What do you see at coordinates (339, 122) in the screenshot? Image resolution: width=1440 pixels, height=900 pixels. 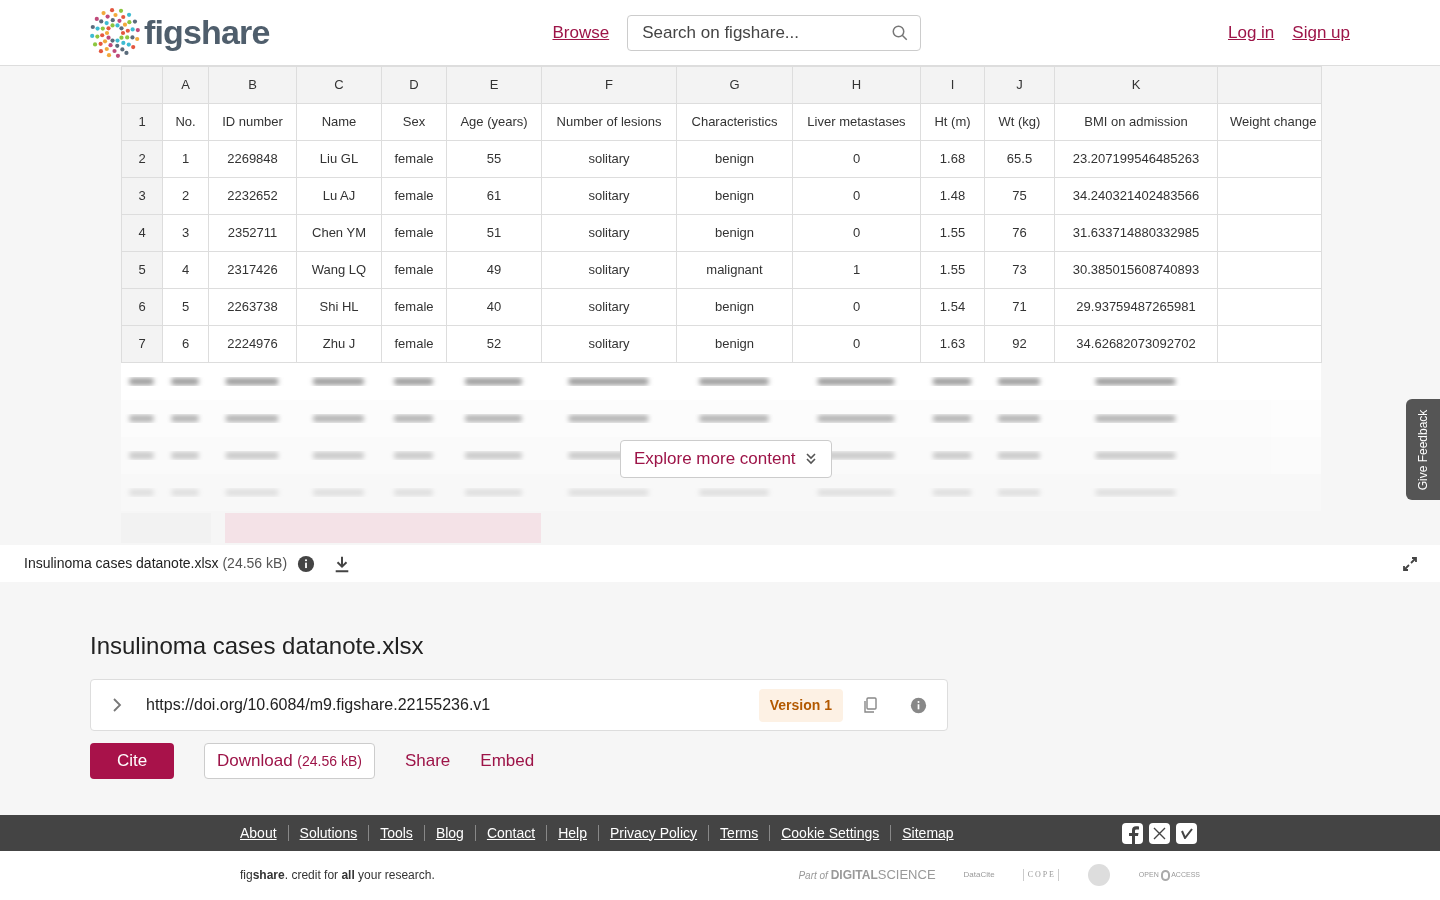 I see `table-cell: Name` at bounding box center [339, 122].